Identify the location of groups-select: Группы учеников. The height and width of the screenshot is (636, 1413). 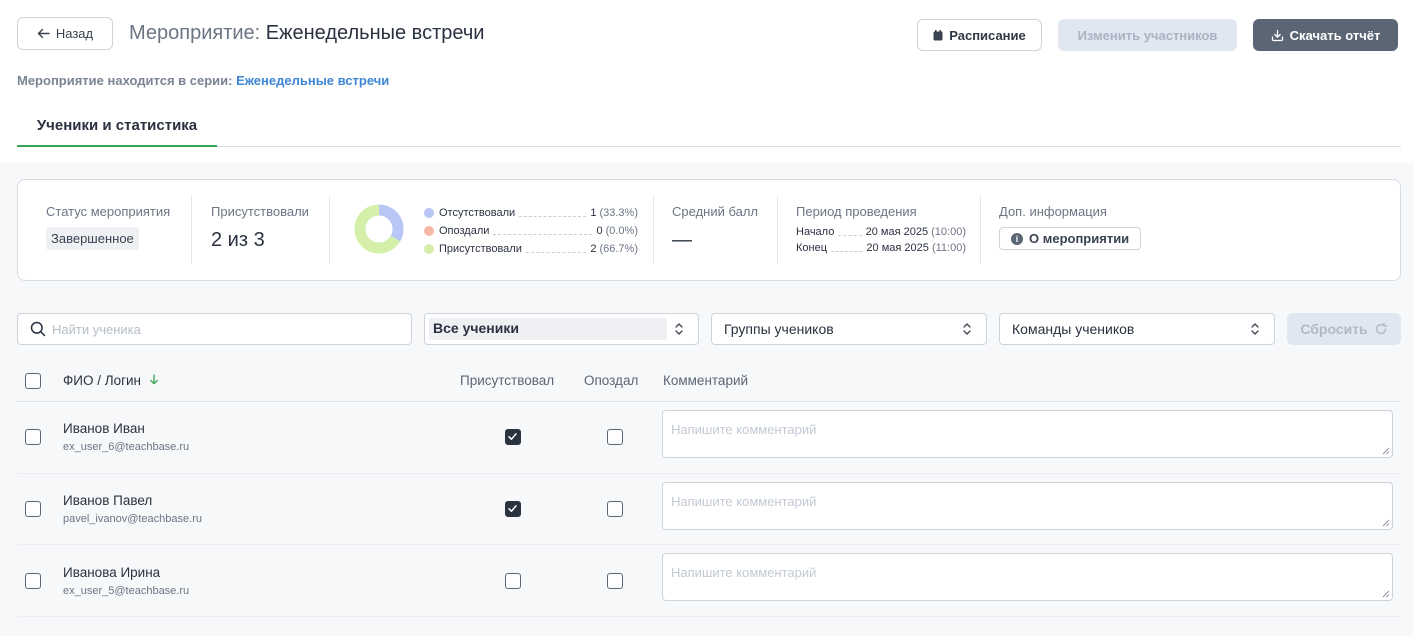
(849, 329).